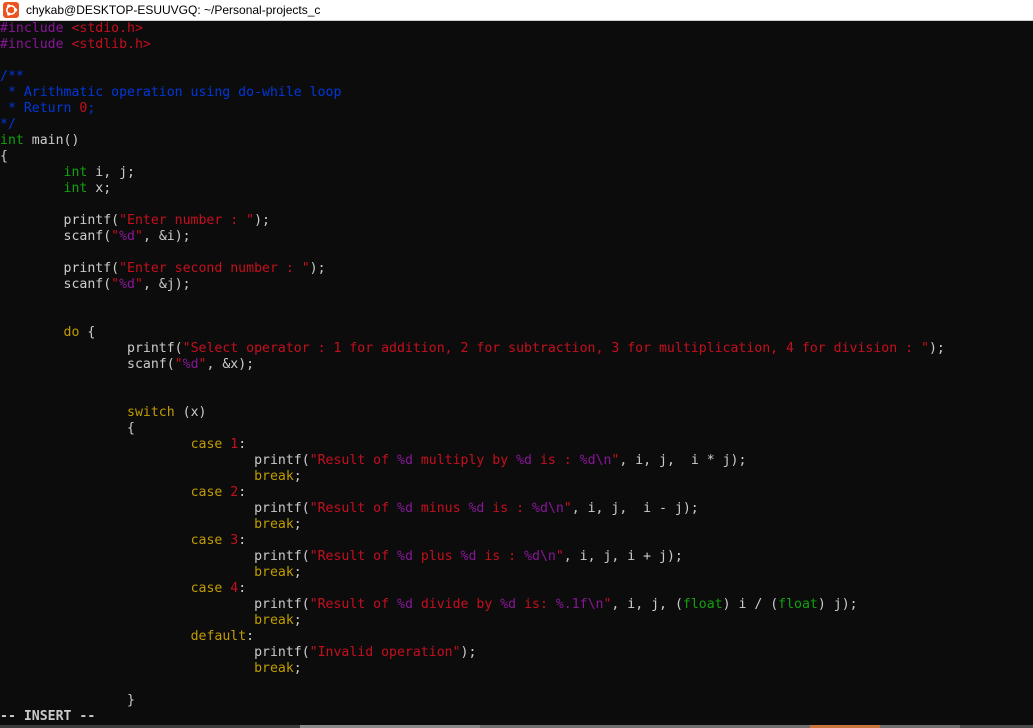 This screenshot has width=1033, height=728. I want to click on header-token: <stdio.h>, so click(107, 28).